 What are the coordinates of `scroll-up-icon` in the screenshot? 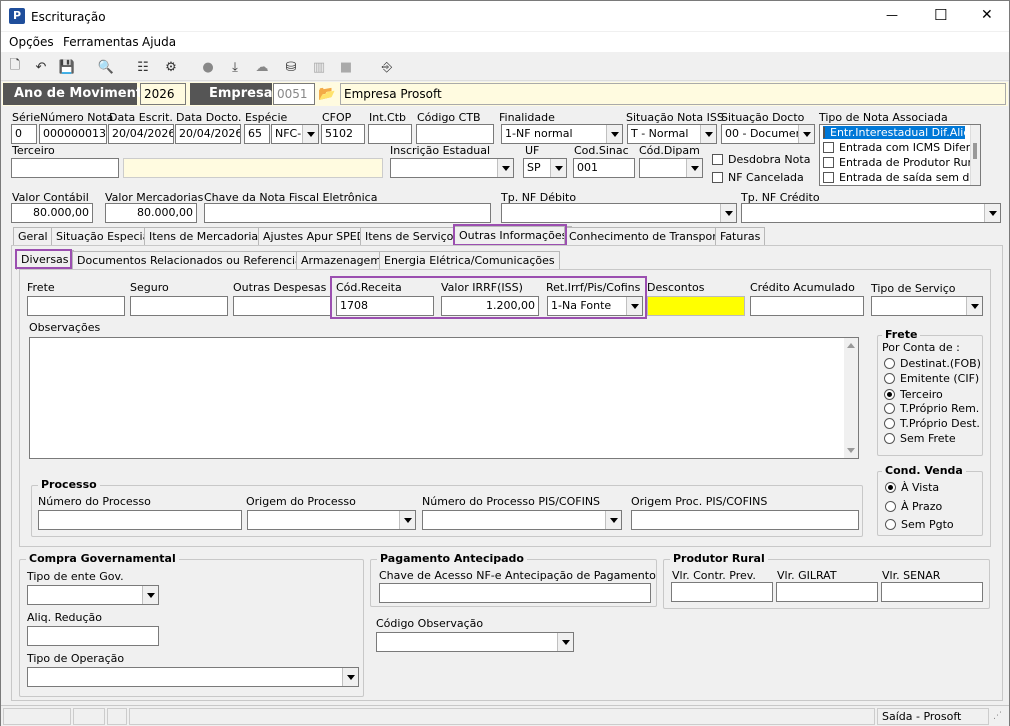 It's located at (851, 345).